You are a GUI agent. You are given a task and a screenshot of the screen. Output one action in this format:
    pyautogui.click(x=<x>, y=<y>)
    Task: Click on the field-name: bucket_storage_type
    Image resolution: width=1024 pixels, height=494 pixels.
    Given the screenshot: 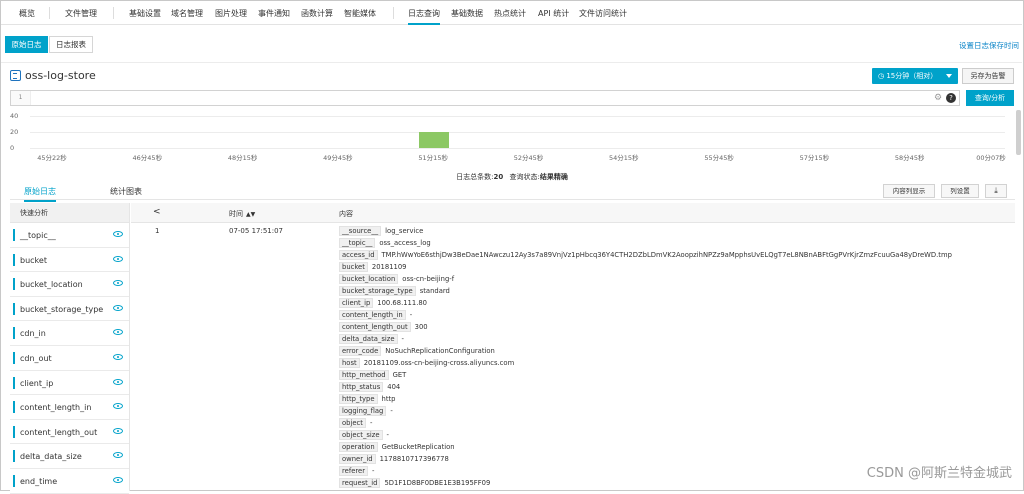 What is the action you would take?
    pyautogui.click(x=62, y=309)
    